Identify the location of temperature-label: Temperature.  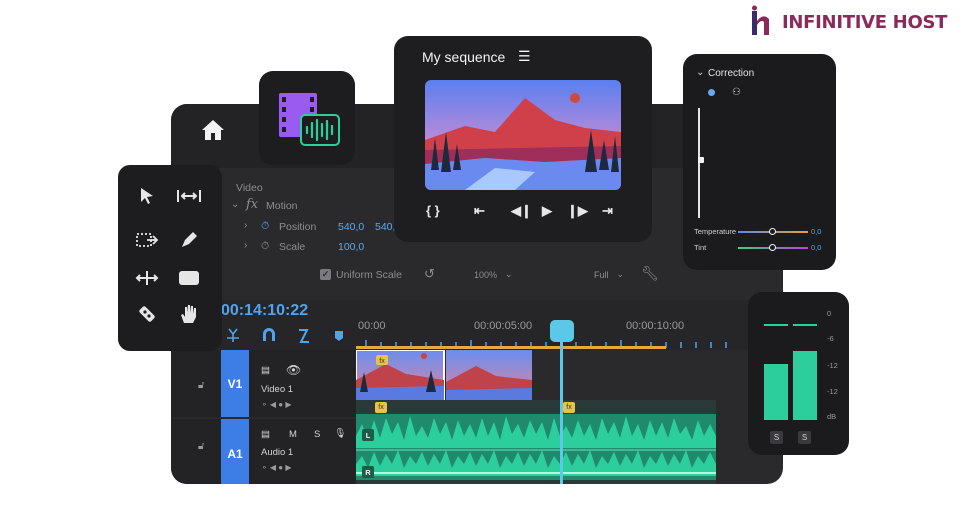
(715, 231).